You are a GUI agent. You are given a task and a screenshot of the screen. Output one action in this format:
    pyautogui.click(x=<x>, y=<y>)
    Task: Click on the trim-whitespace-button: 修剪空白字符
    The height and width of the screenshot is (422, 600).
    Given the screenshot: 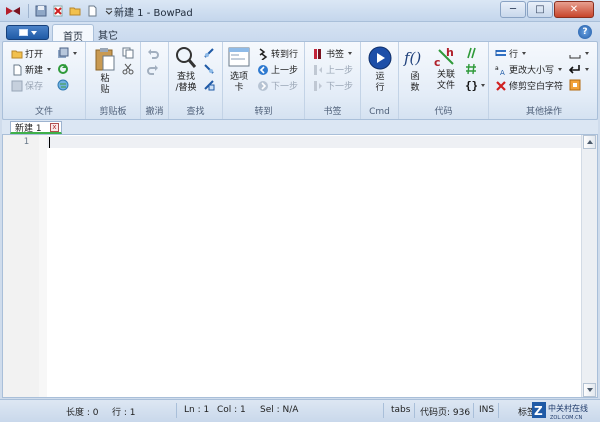 What is the action you would take?
    pyautogui.click(x=529, y=85)
    